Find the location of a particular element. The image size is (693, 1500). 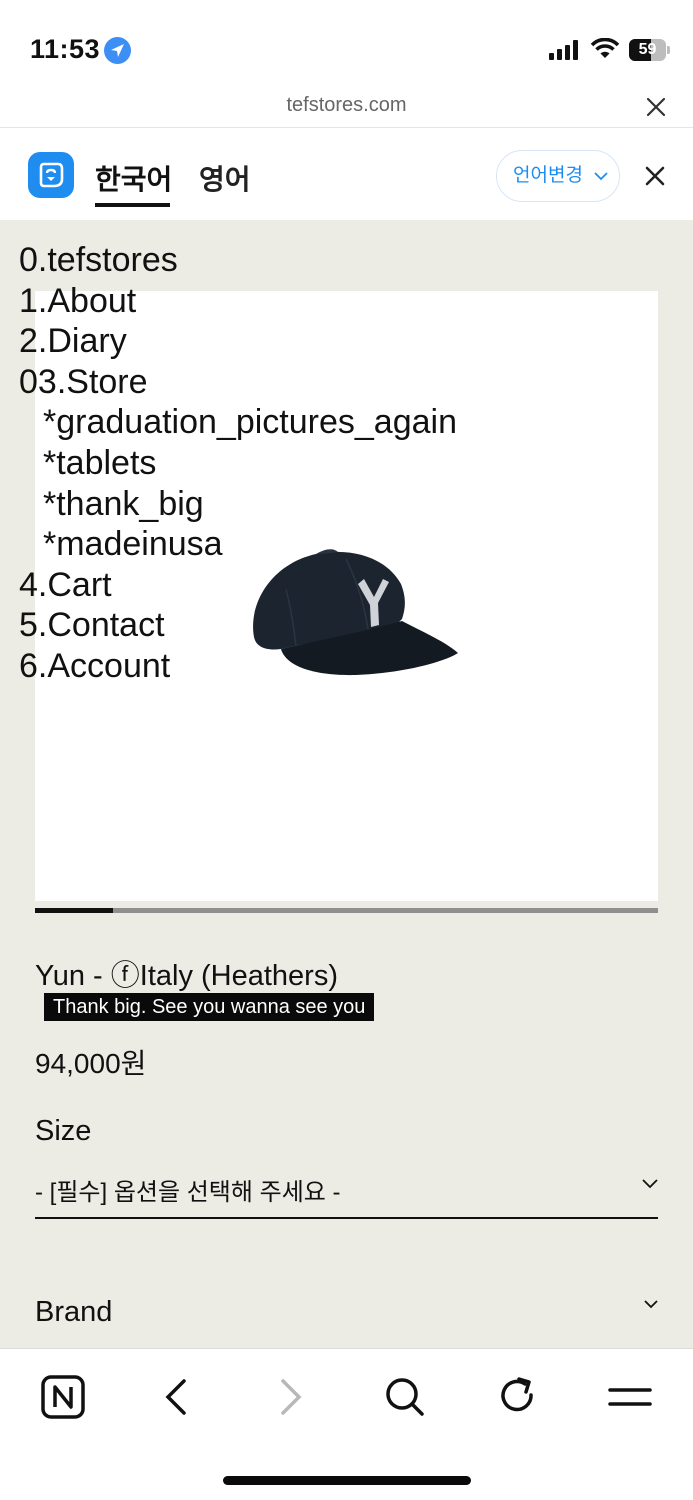

product-price: 94,000원 is located at coordinates (91, 1063).